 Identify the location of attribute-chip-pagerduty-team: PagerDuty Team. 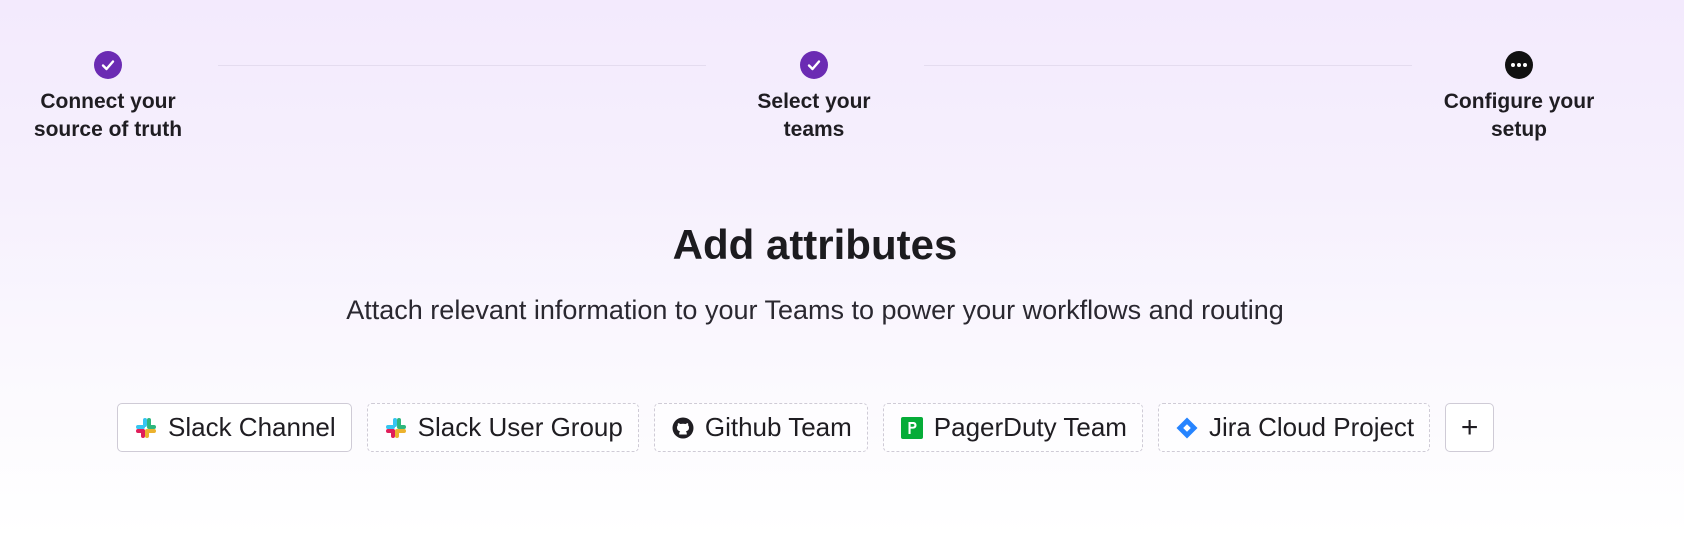
(1012, 427).